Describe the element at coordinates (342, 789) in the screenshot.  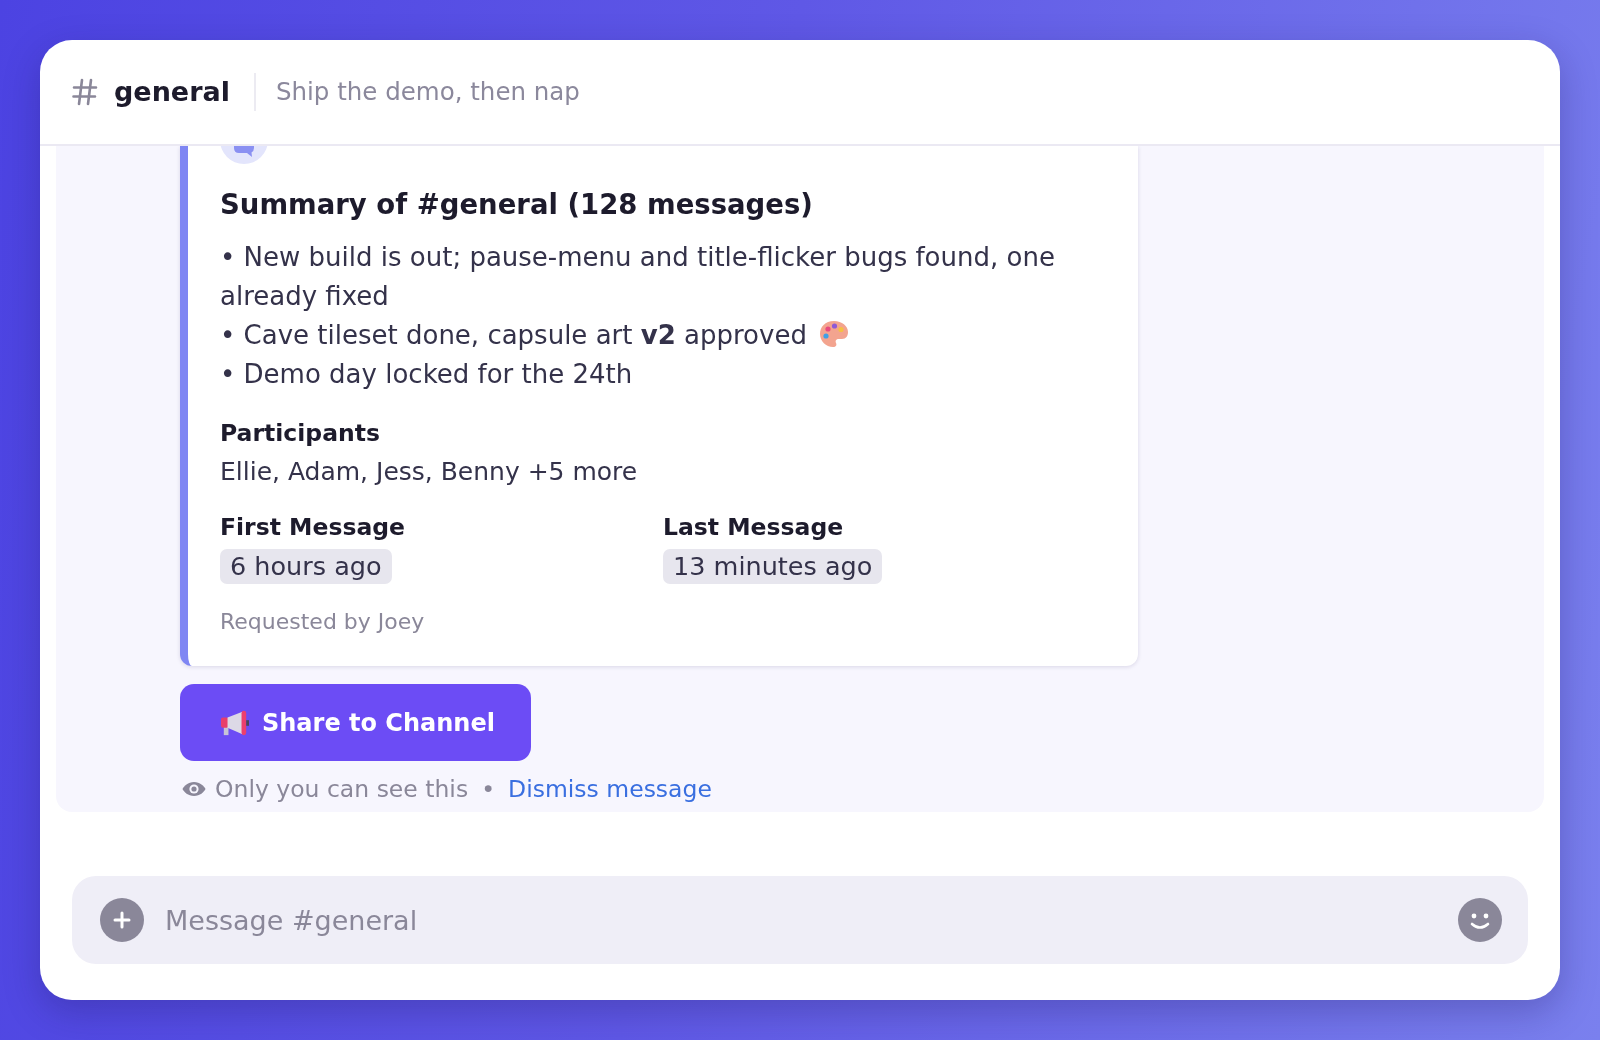
I see `visibility-note: Only you can see this` at that location.